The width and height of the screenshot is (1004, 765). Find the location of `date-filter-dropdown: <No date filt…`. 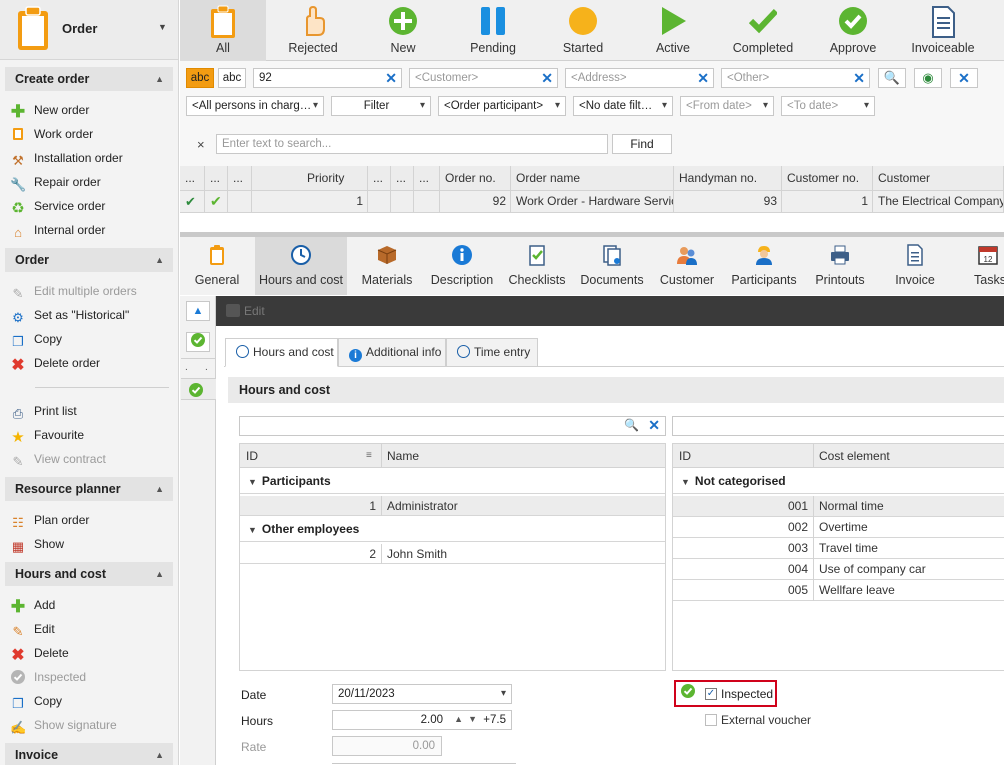

date-filter-dropdown: <No date filt… is located at coordinates (623, 106).